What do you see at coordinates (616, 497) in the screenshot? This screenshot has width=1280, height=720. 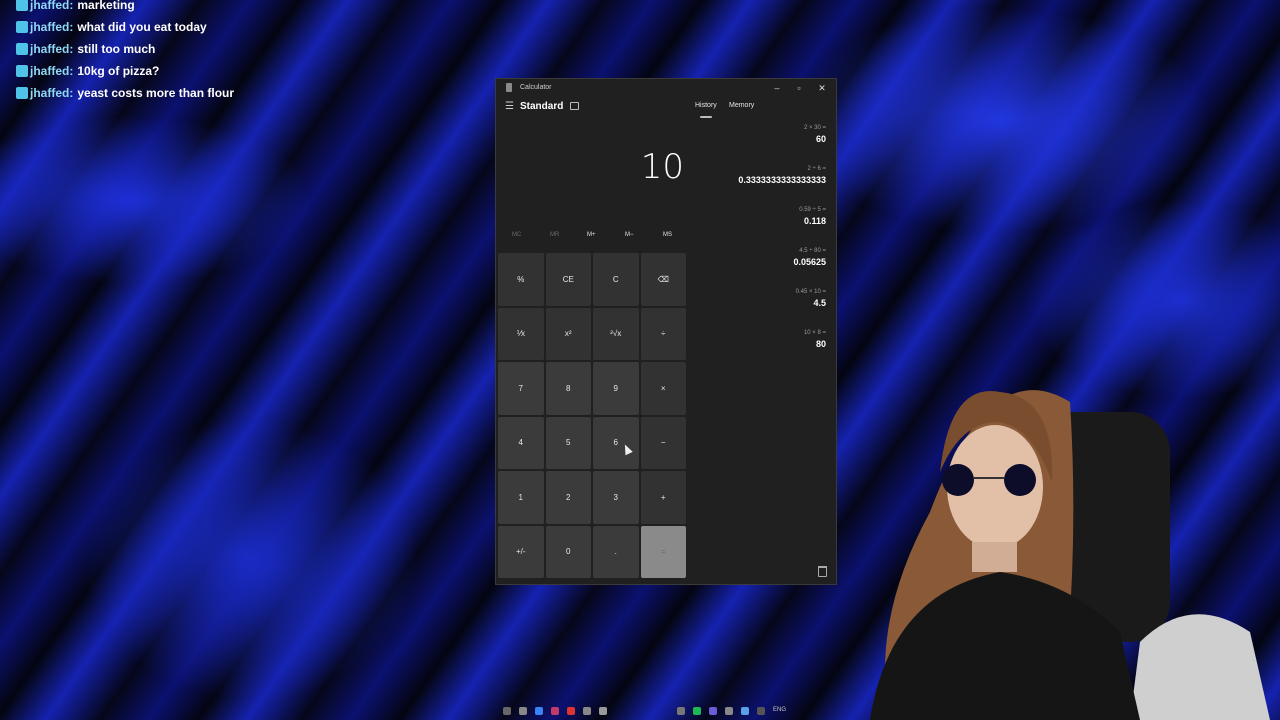 I see `digit-3-button: 3` at bounding box center [616, 497].